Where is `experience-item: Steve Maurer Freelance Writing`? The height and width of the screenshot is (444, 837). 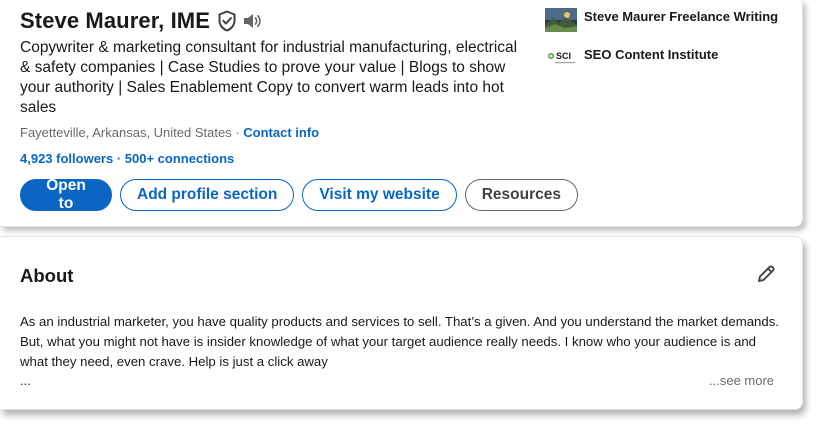 experience-item: Steve Maurer Freelance Writing is located at coordinates (665, 20).